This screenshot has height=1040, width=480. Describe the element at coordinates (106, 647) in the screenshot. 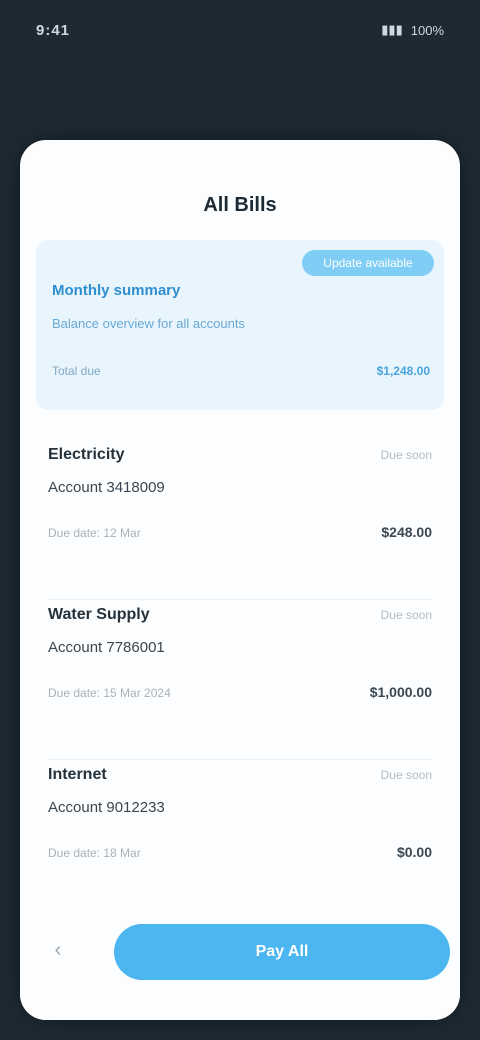

I see `bill-description: Account 7786001` at that location.